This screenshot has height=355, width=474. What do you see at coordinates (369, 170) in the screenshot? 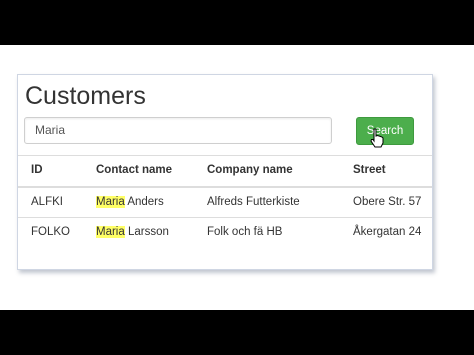
I see `column-header-street: Street` at bounding box center [369, 170].